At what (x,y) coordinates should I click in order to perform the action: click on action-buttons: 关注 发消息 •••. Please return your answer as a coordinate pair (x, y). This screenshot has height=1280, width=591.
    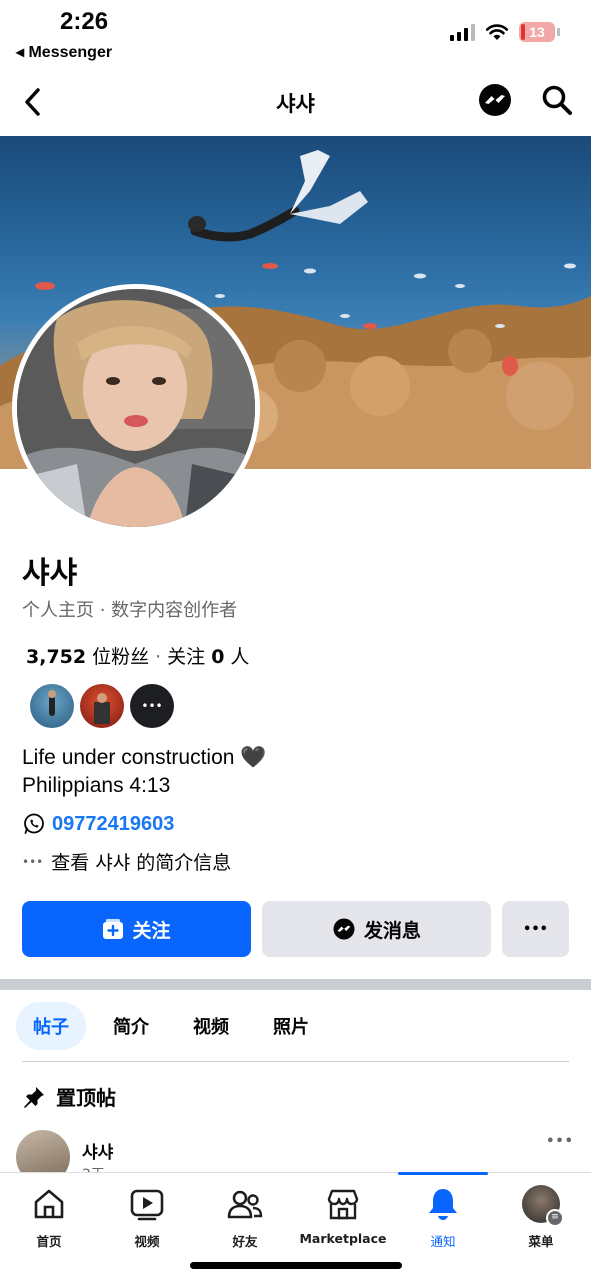
    Looking at the image, I should click on (295, 929).